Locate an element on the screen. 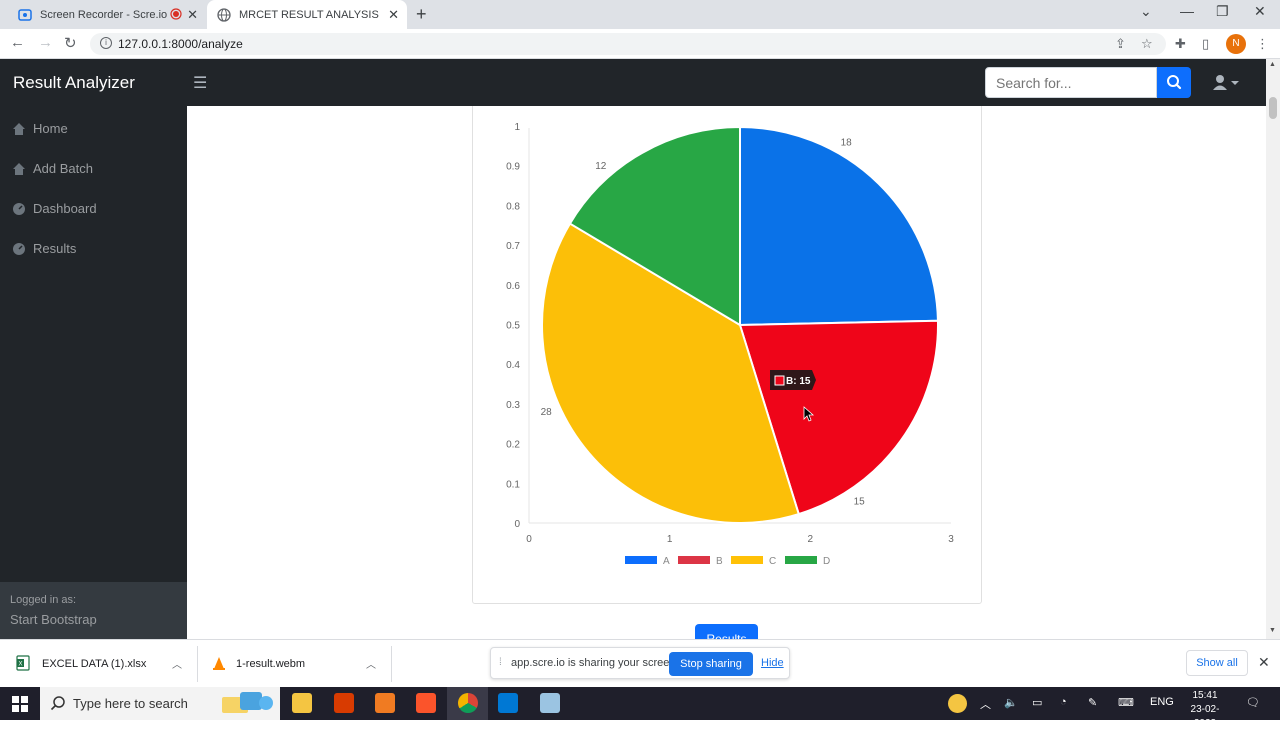 Image resolution: width=1280 pixels, height=731 pixels. vscode-icon is located at coordinates (508, 703).